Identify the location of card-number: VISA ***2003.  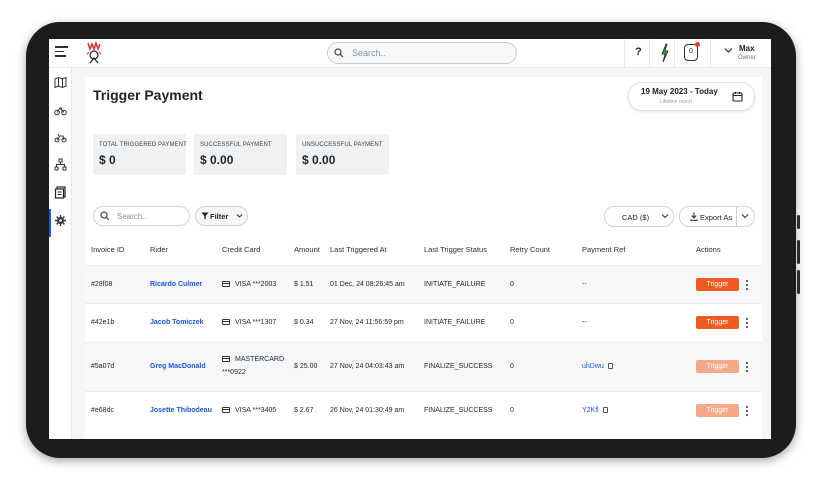
(256, 284).